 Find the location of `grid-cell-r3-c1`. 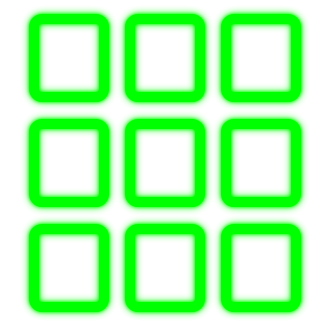

grid-cell-r3-c1 is located at coordinates (69, 268).